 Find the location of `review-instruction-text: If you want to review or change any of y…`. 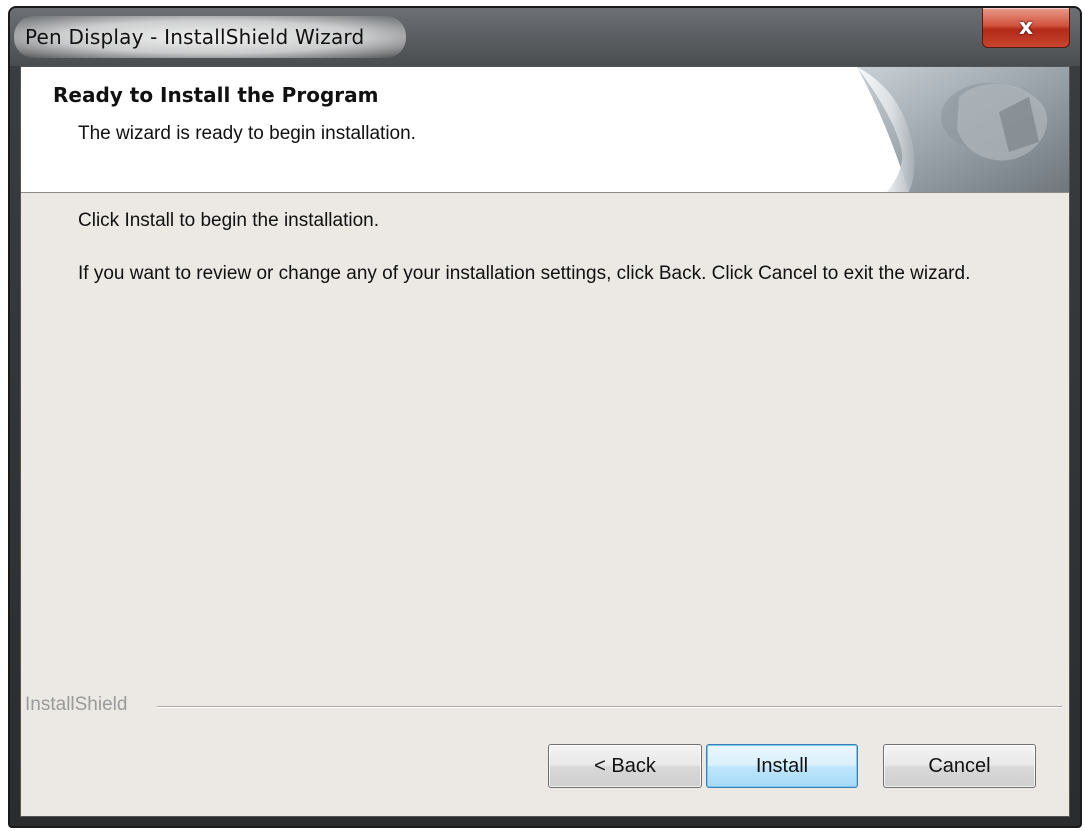

review-instruction-text: If you want to review or change any of y… is located at coordinates (524, 273).